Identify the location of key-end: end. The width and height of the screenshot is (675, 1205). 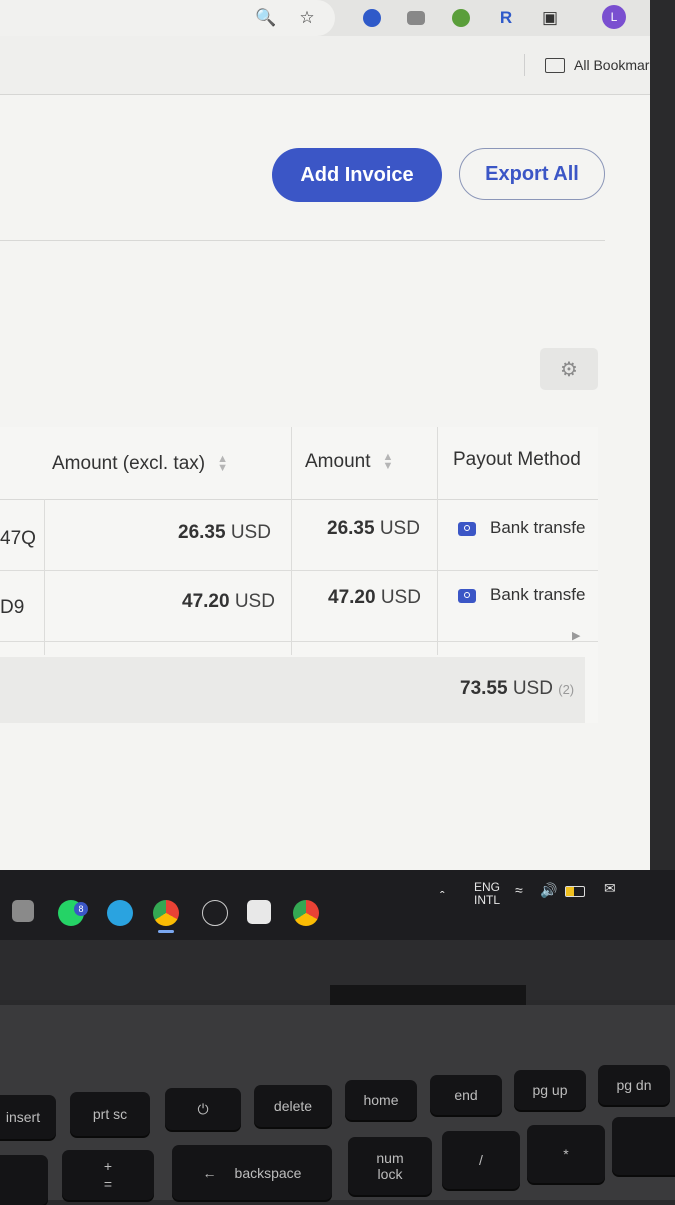
(466, 1095).